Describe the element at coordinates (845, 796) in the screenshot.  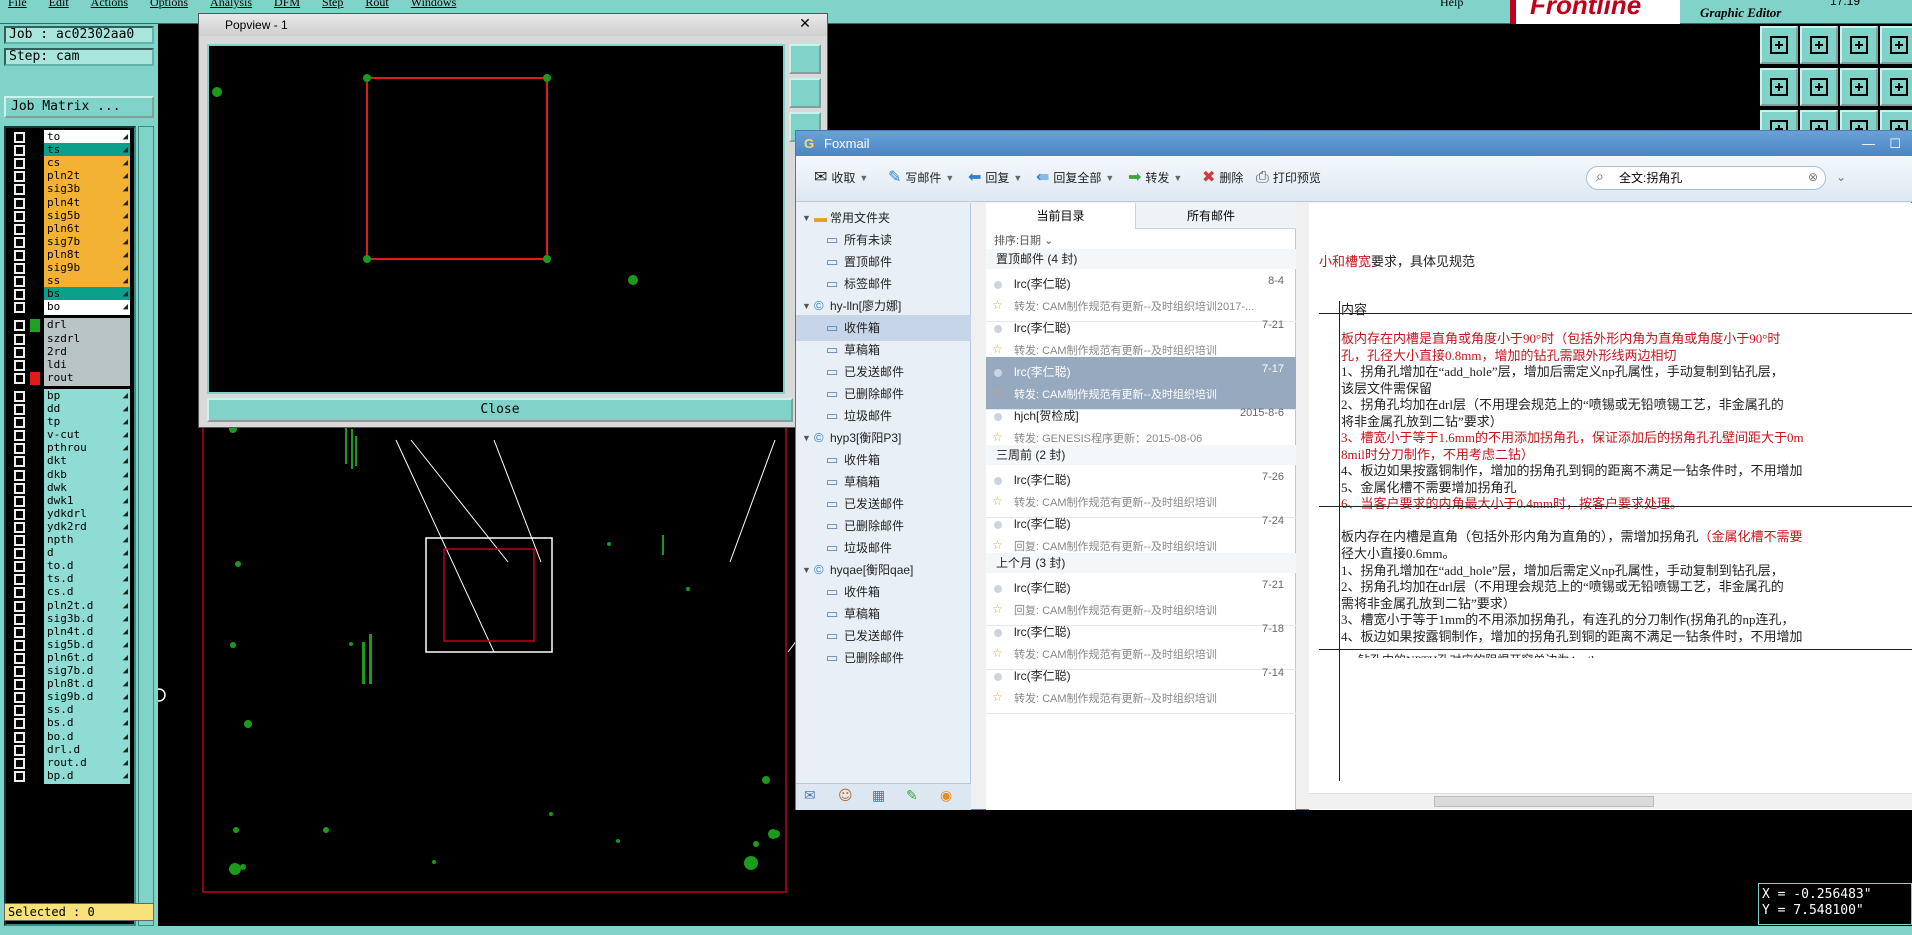
I see `contacts-icon: ☺` at that location.